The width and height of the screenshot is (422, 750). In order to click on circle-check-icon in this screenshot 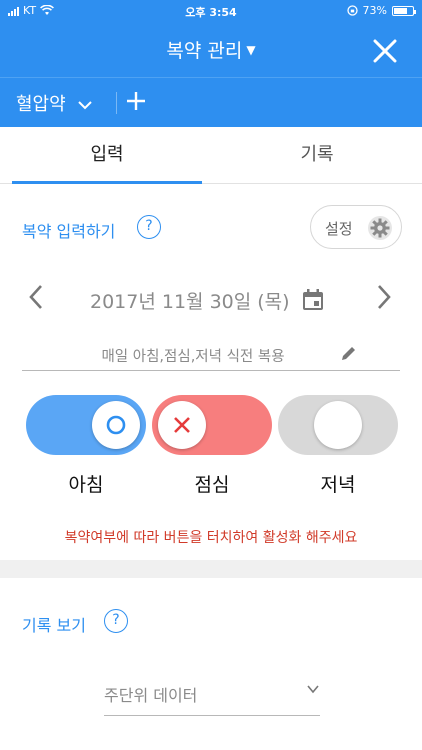, I will do `click(116, 425)`.